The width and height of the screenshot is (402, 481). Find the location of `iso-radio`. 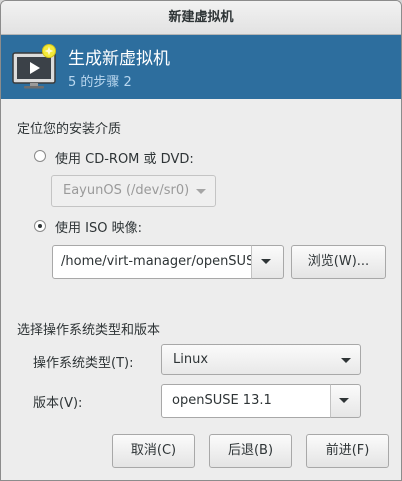

iso-radio is located at coordinates (40, 226).